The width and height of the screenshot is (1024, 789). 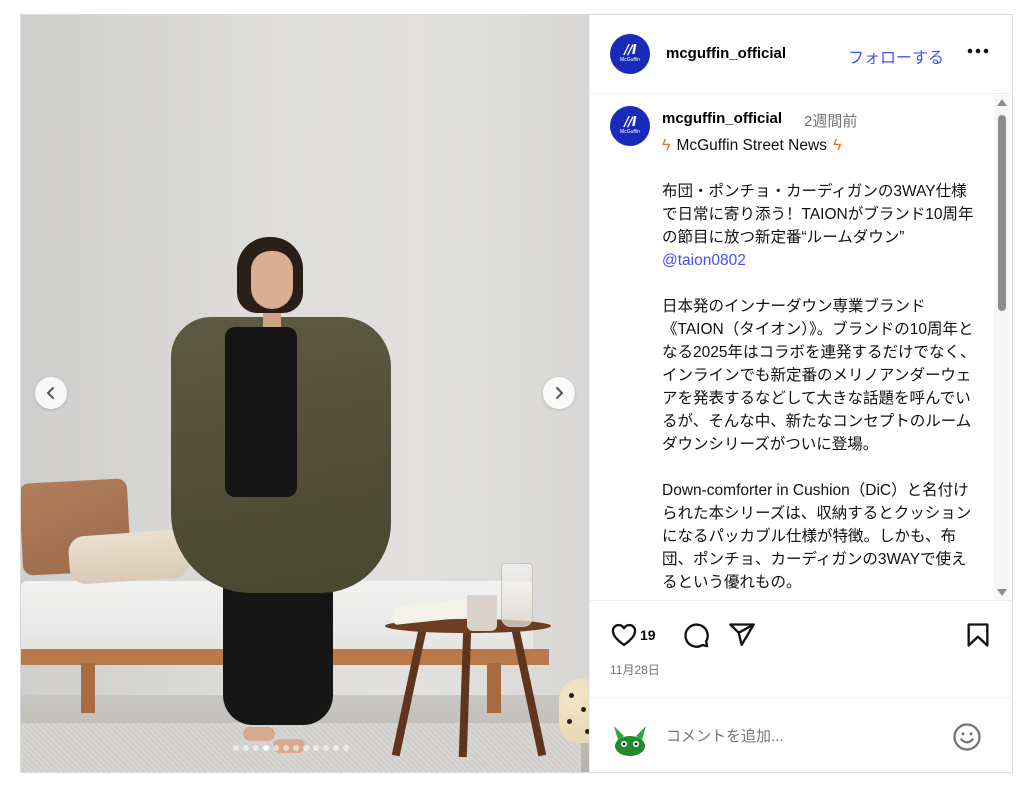 I want to click on more-options-button, so click(x=978, y=51).